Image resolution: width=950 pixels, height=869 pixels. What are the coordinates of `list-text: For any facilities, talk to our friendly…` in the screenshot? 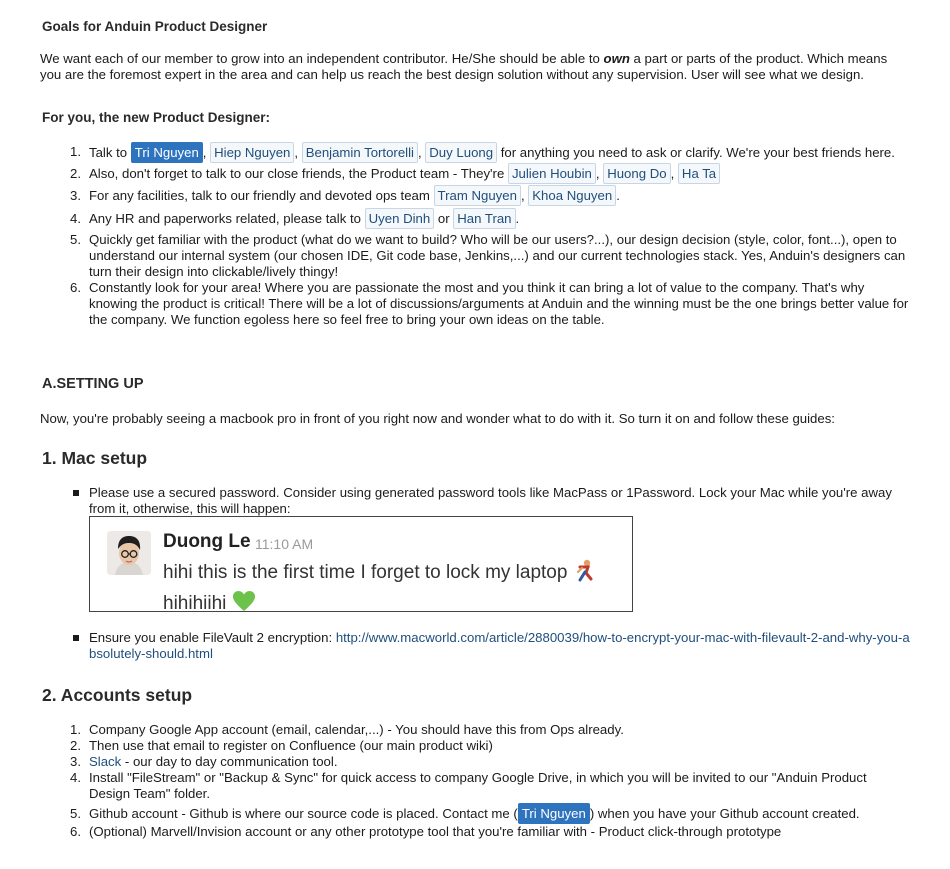 It's located at (261, 195).